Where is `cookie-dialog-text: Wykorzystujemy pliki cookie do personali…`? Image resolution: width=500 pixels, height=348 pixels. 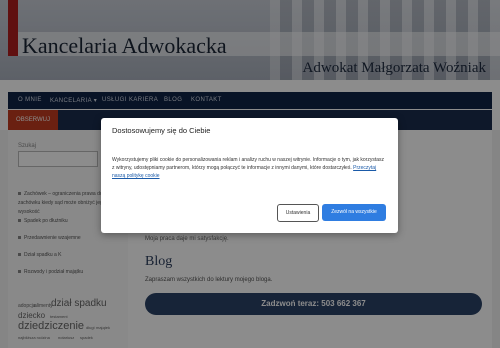 cookie-dialog-text: Wykorzystujemy pliki cookie do personali… is located at coordinates (249, 168).